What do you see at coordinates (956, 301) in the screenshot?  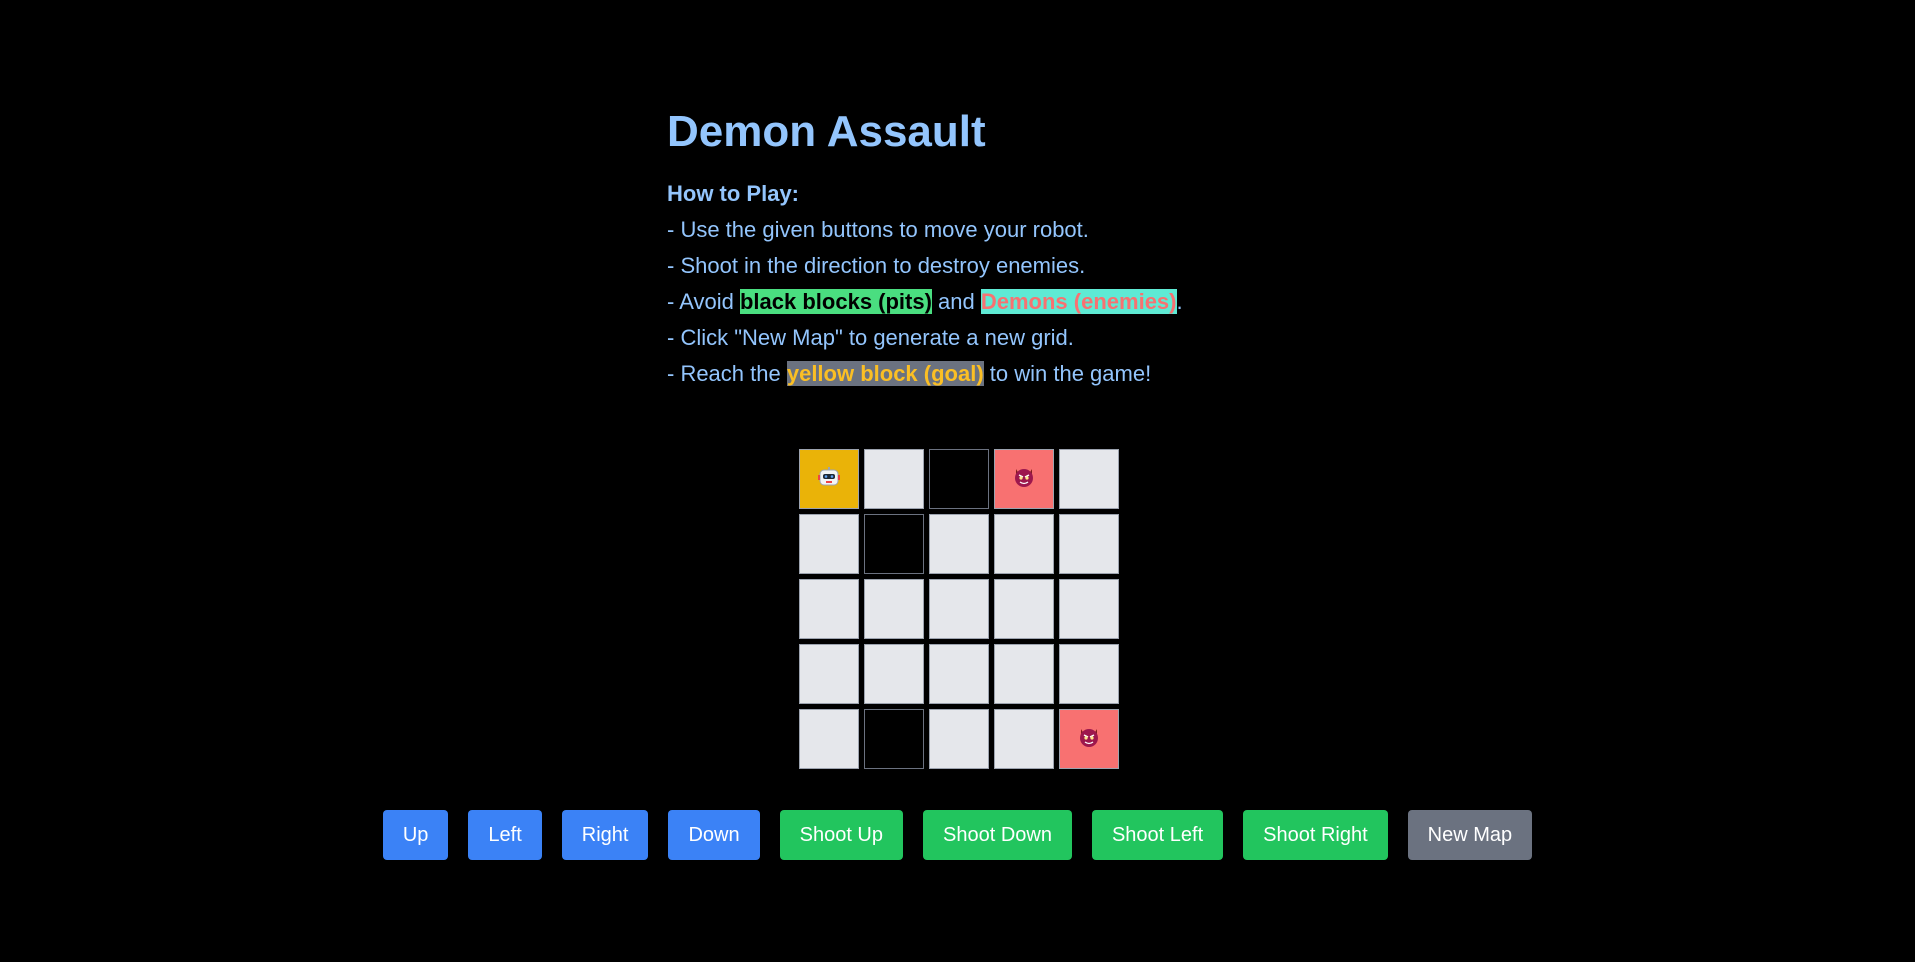 I see `instruction-line-3-mid: and` at bounding box center [956, 301].